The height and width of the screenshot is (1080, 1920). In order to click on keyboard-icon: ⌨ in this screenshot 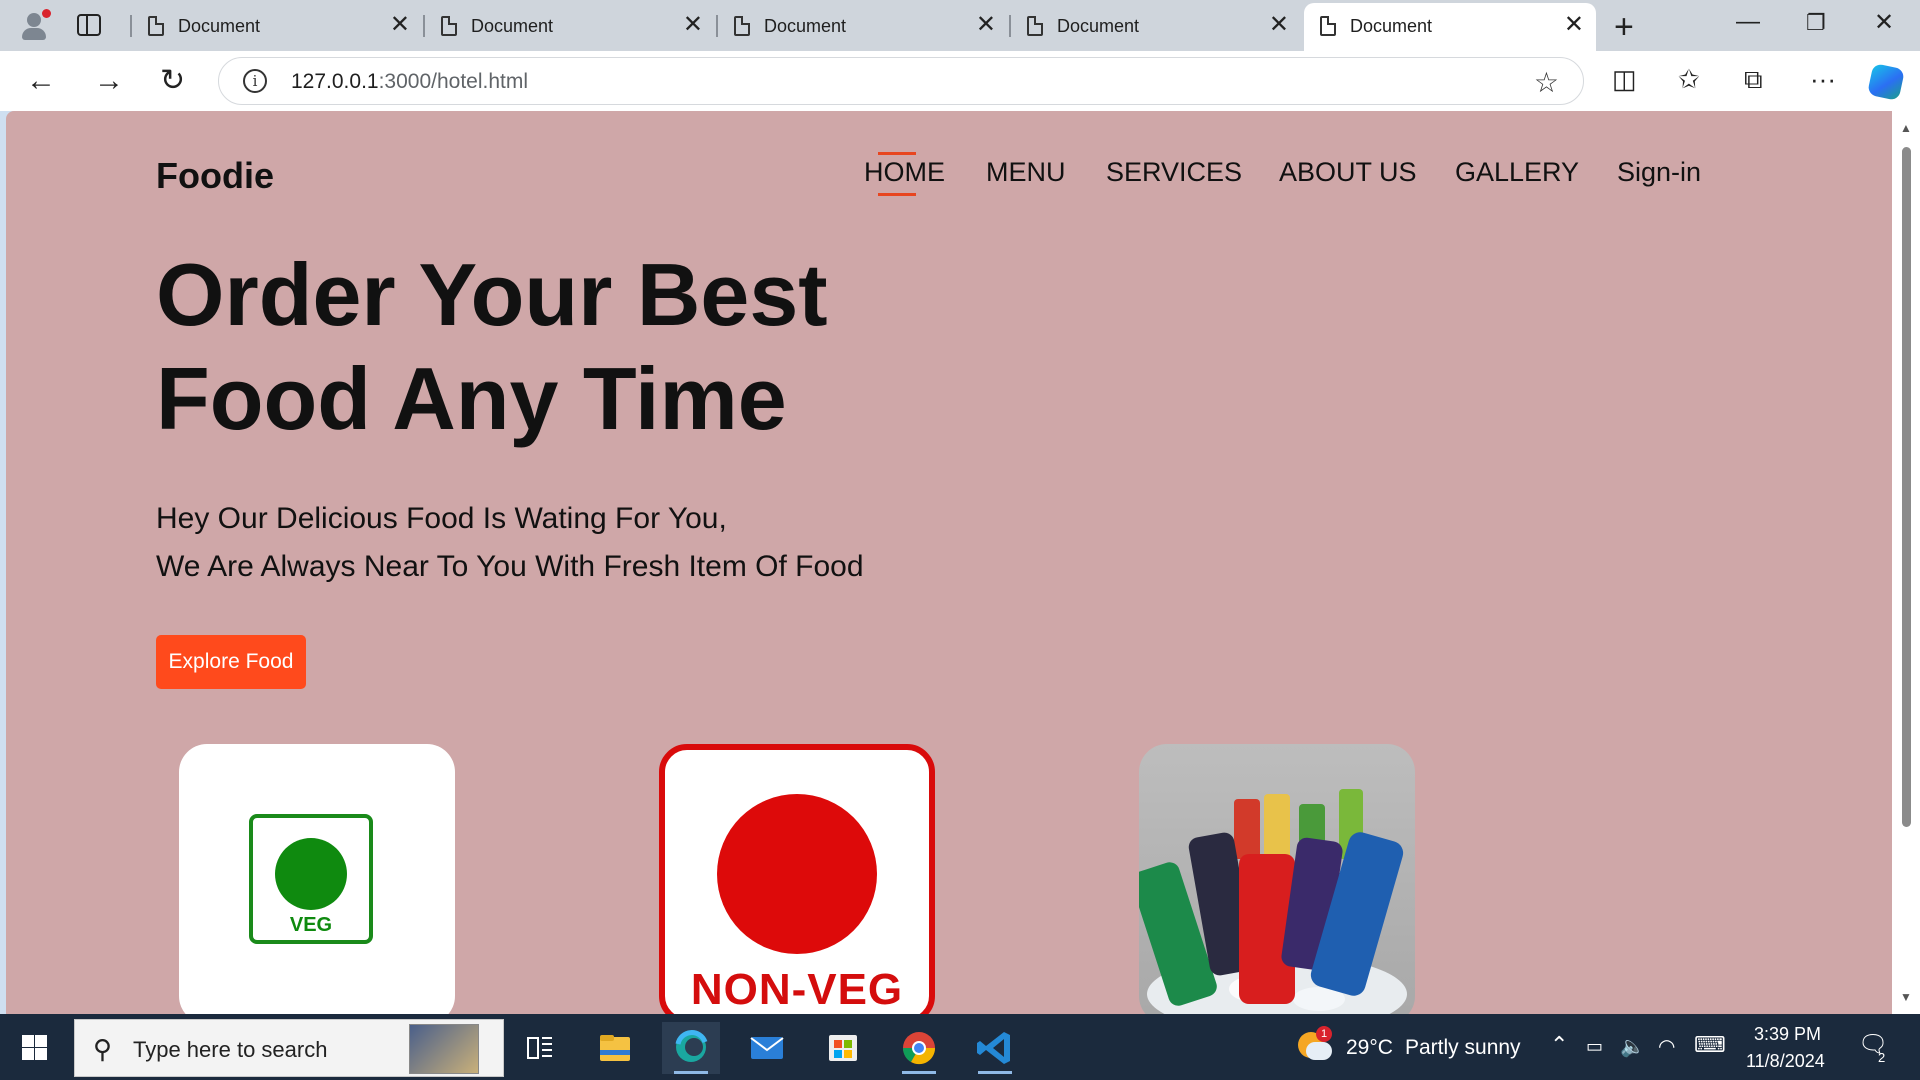, I will do `click(1710, 1045)`.